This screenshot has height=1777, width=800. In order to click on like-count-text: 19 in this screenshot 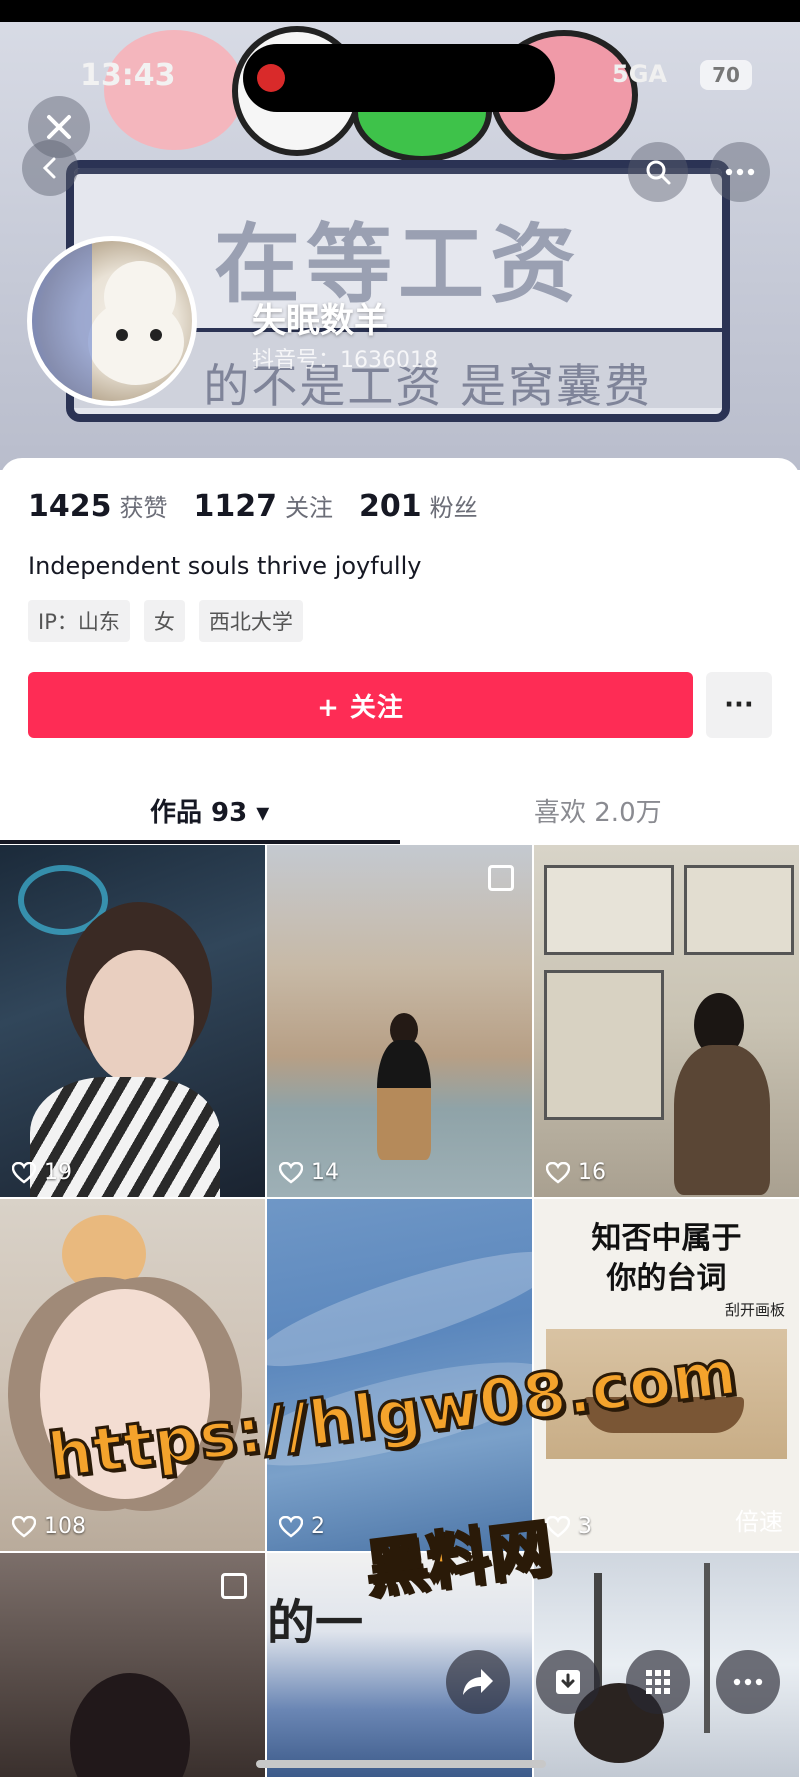, I will do `click(58, 1172)`.